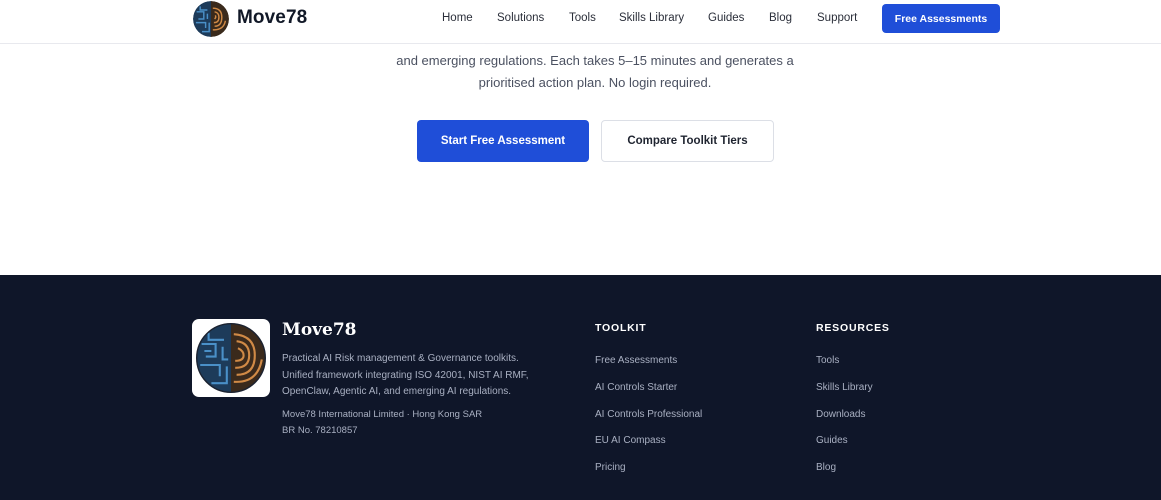 The image size is (1161, 500). I want to click on footer-link-pricing: Pricing, so click(648, 475).